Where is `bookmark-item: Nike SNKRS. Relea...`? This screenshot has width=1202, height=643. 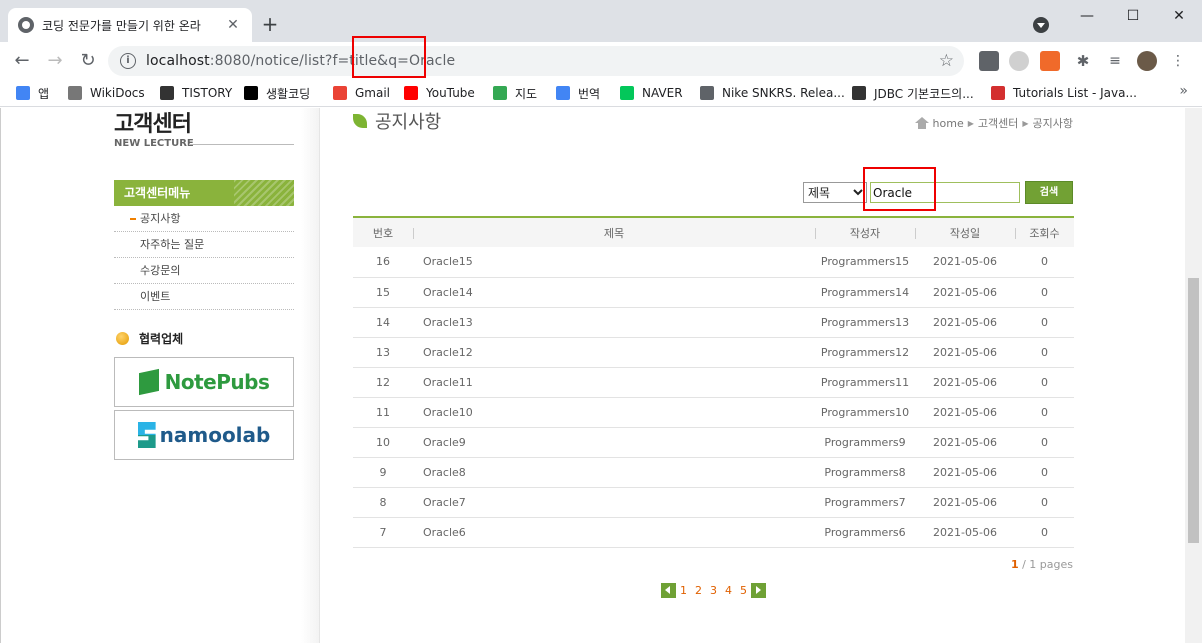
bookmark-item: Nike SNKRS. Relea... is located at coordinates (772, 93).